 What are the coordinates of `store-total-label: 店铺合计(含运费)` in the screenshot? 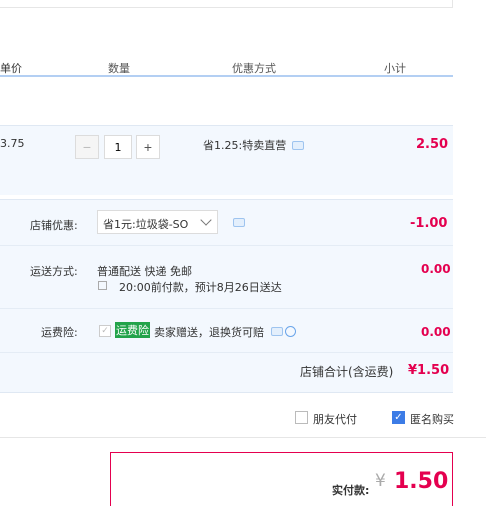 It's located at (347, 372).